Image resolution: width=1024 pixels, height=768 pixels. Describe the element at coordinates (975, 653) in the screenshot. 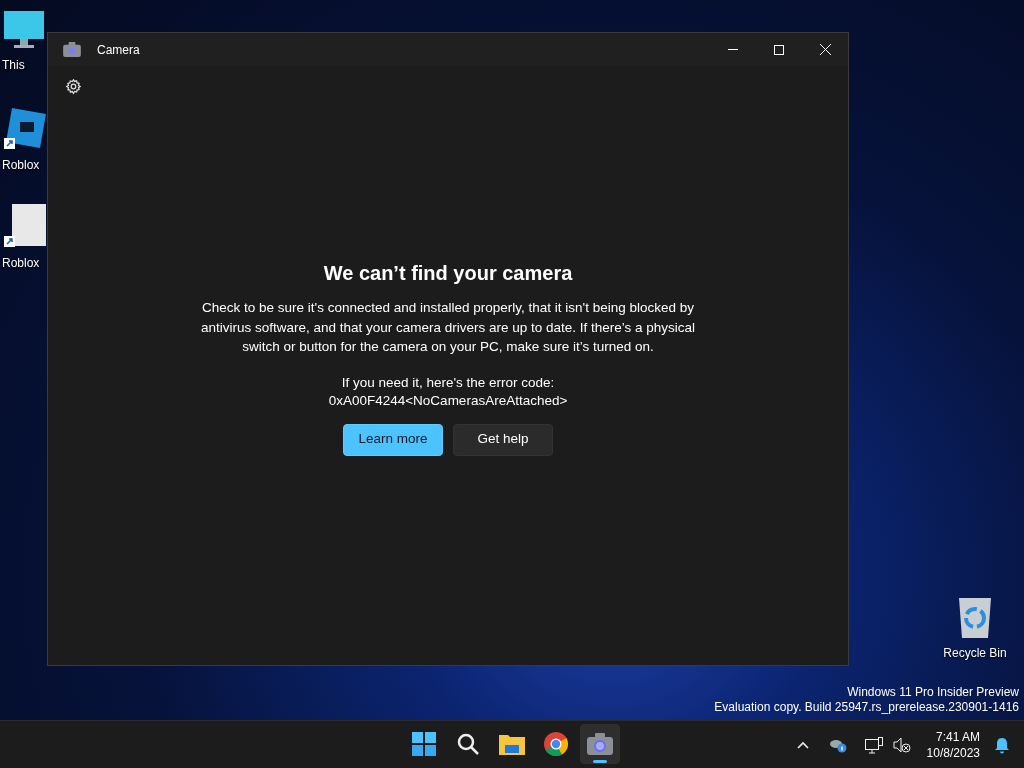

I see `desktop-icon-label: Recycle Bin` at that location.